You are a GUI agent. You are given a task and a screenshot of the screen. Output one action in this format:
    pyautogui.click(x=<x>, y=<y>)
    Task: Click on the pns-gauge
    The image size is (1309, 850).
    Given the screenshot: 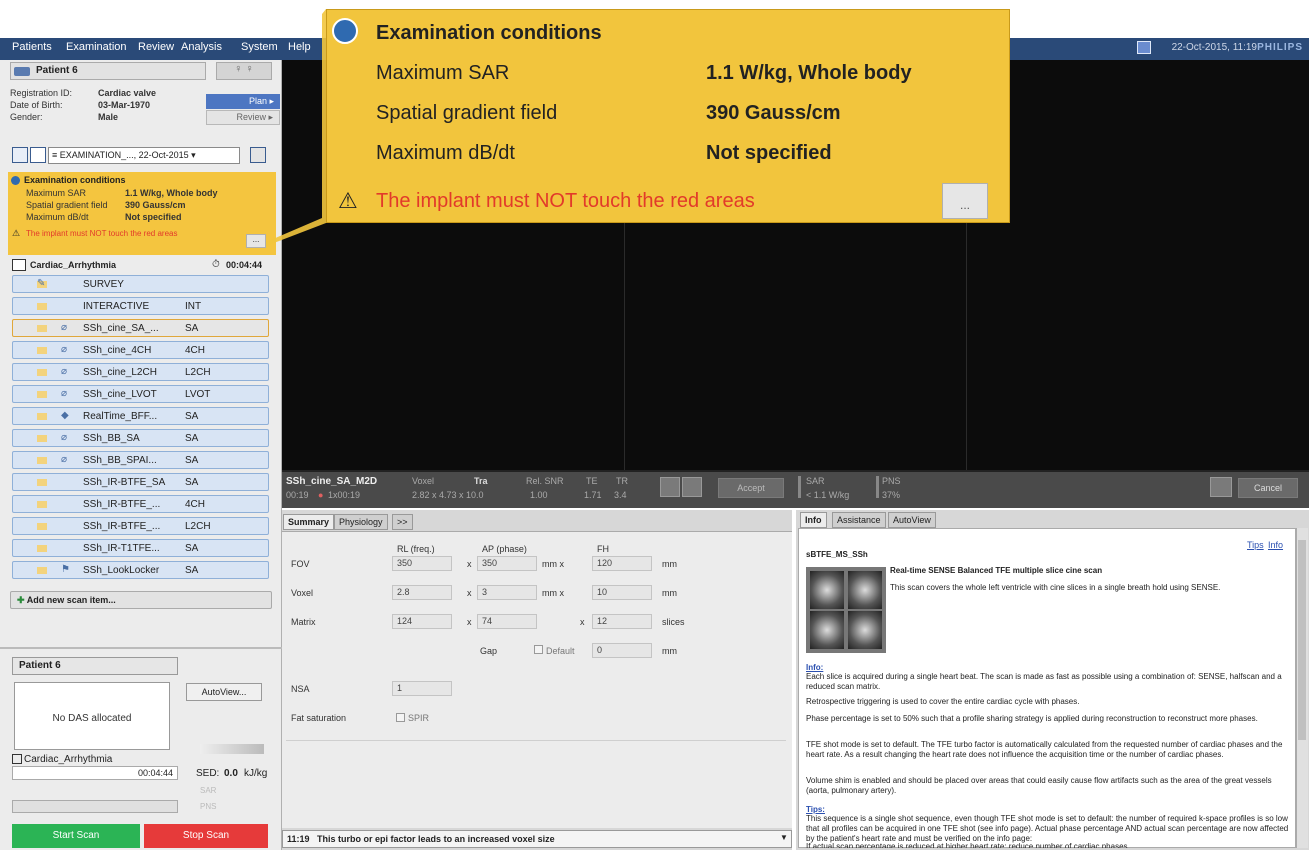 What is the action you would take?
    pyautogui.click(x=877, y=487)
    